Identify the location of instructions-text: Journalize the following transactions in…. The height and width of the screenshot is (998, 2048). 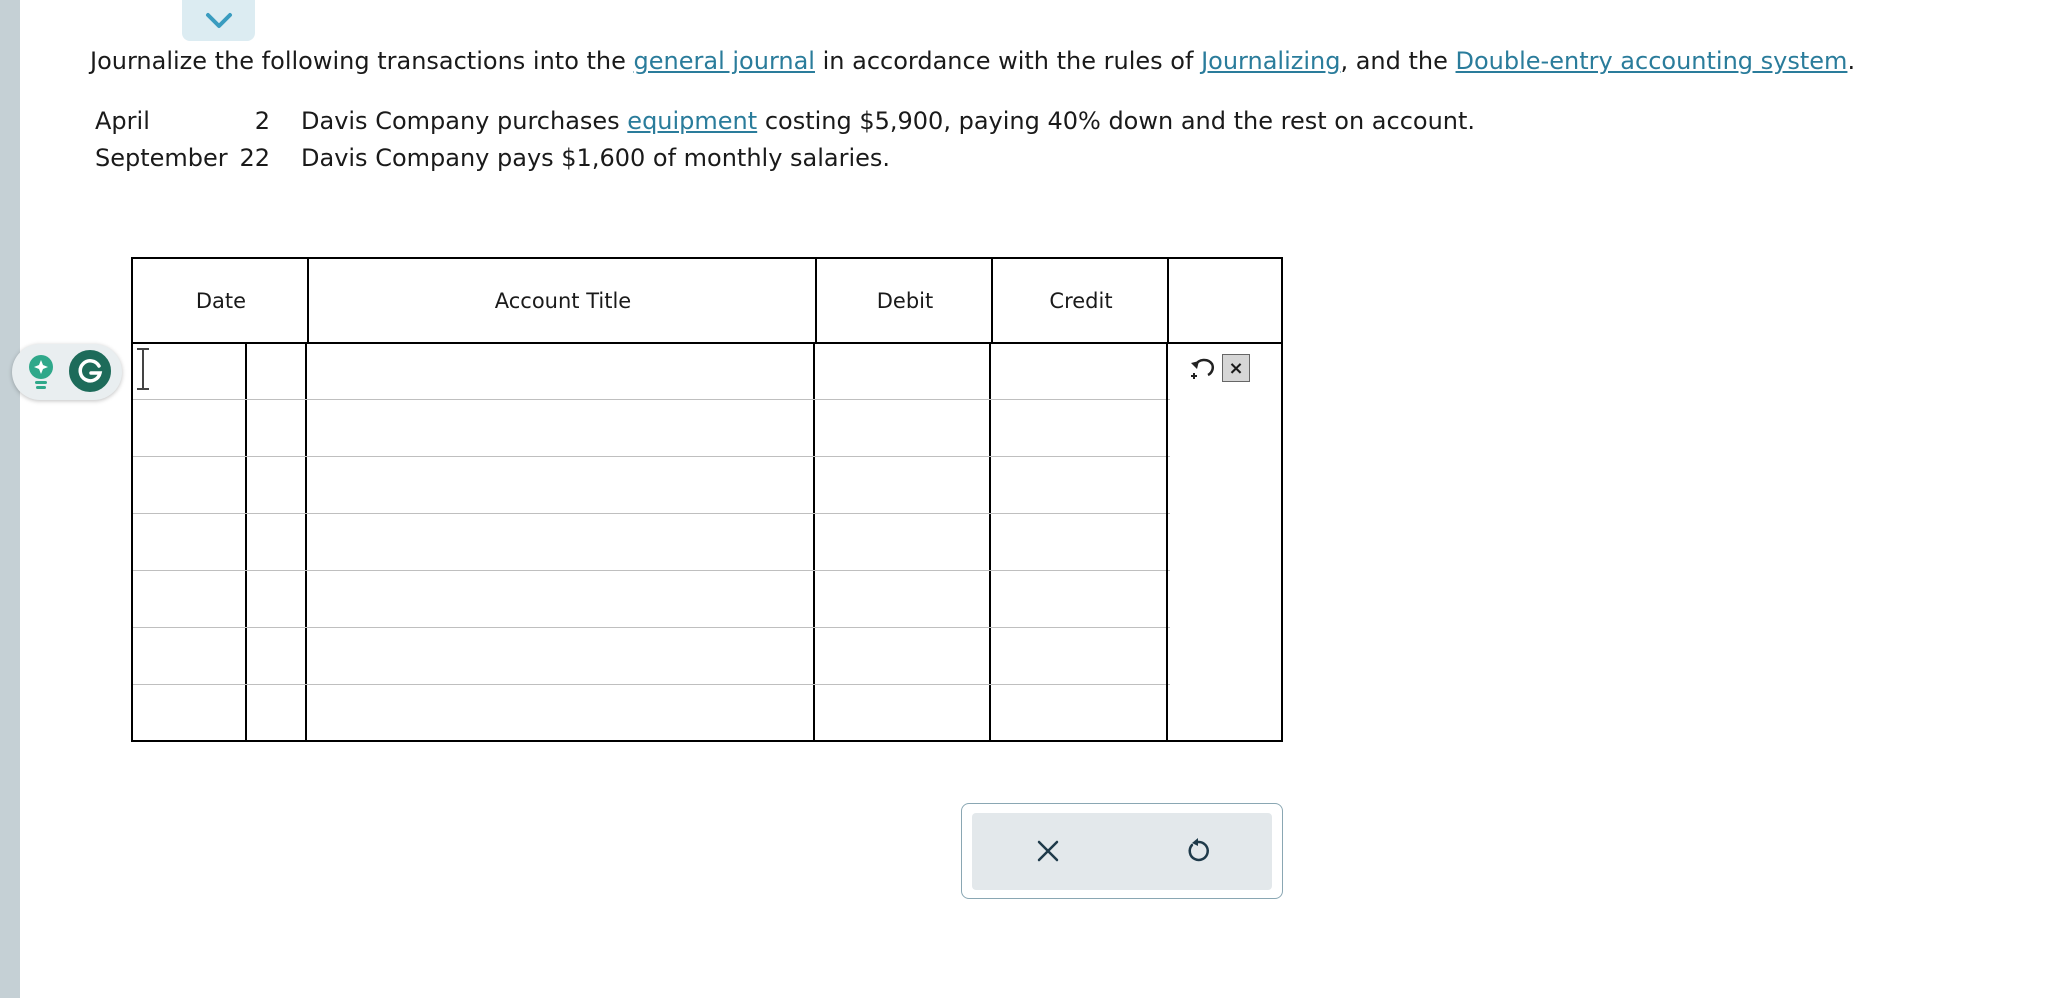
(362, 61).